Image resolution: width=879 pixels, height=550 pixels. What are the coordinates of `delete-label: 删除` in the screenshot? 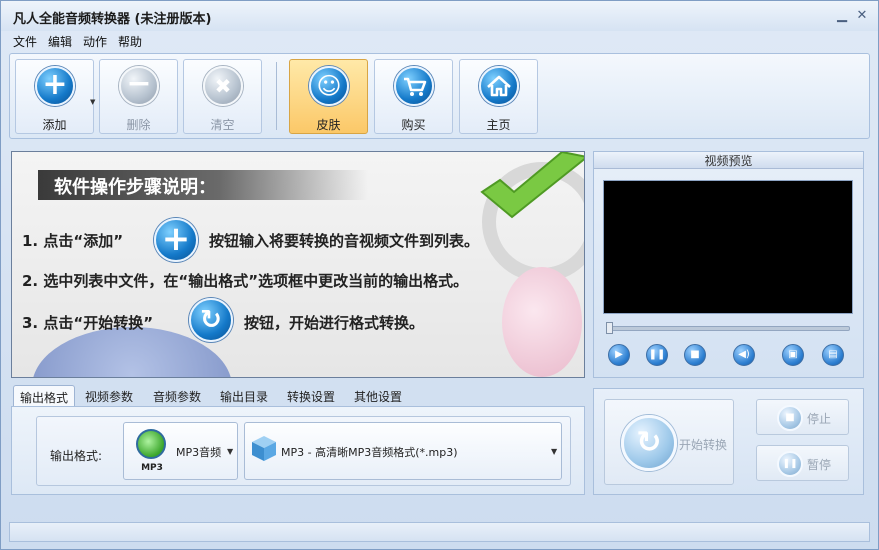 It's located at (138, 125).